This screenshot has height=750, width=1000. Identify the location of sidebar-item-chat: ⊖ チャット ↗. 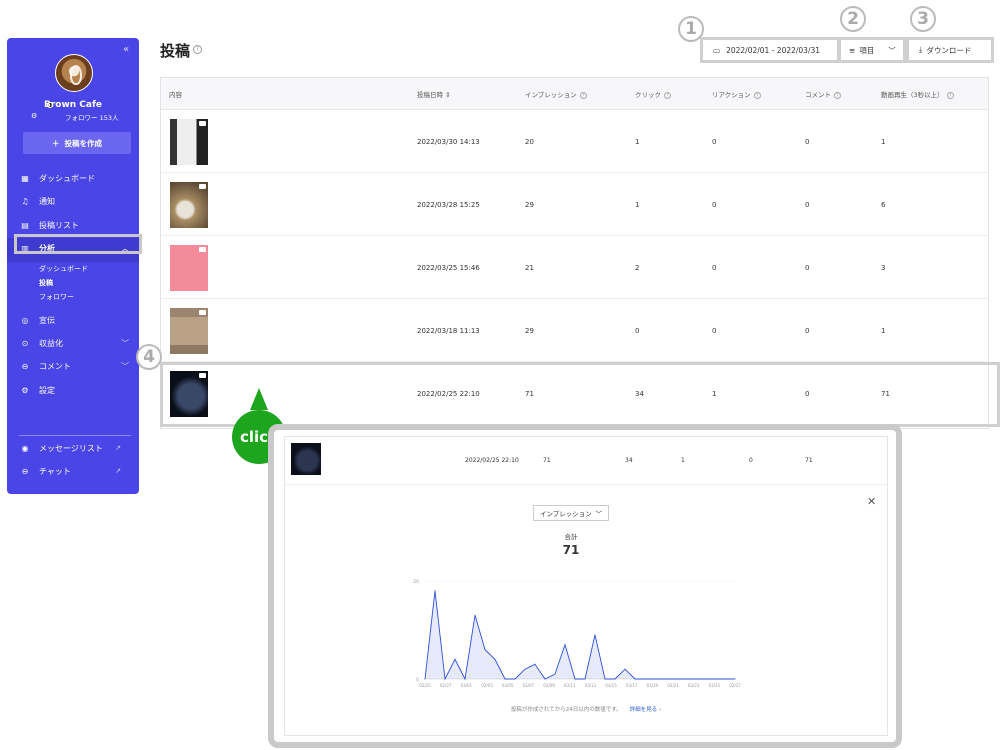
(76, 471).